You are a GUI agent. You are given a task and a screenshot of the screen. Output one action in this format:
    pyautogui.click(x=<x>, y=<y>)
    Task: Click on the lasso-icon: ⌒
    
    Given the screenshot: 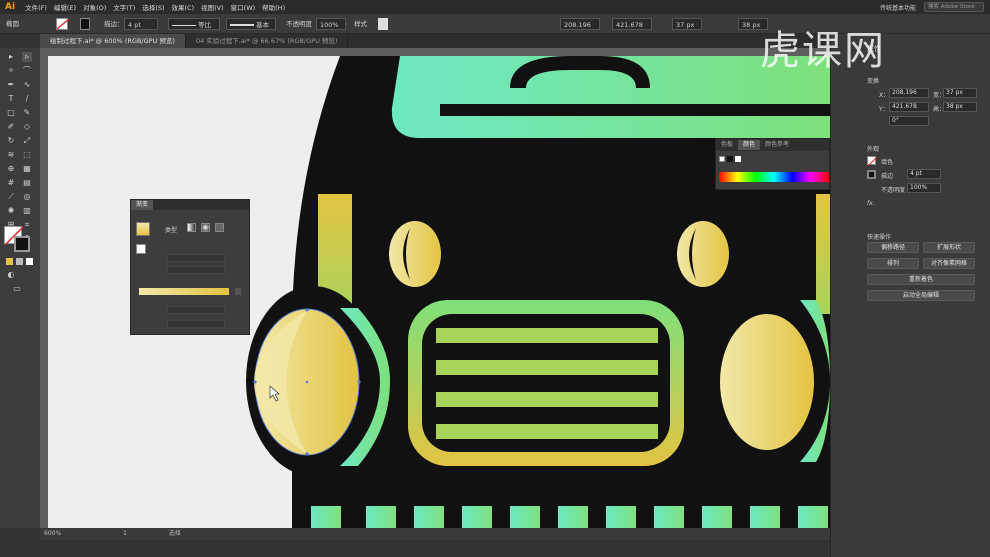 What is the action you would take?
    pyautogui.click(x=27, y=71)
    